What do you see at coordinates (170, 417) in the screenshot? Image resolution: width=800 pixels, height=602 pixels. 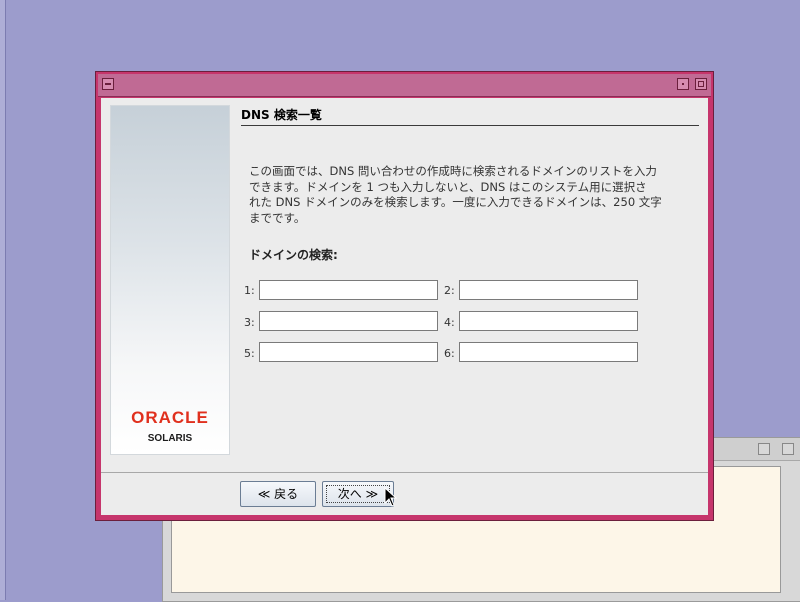 I see `oracle-logo: ORACLE` at bounding box center [170, 417].